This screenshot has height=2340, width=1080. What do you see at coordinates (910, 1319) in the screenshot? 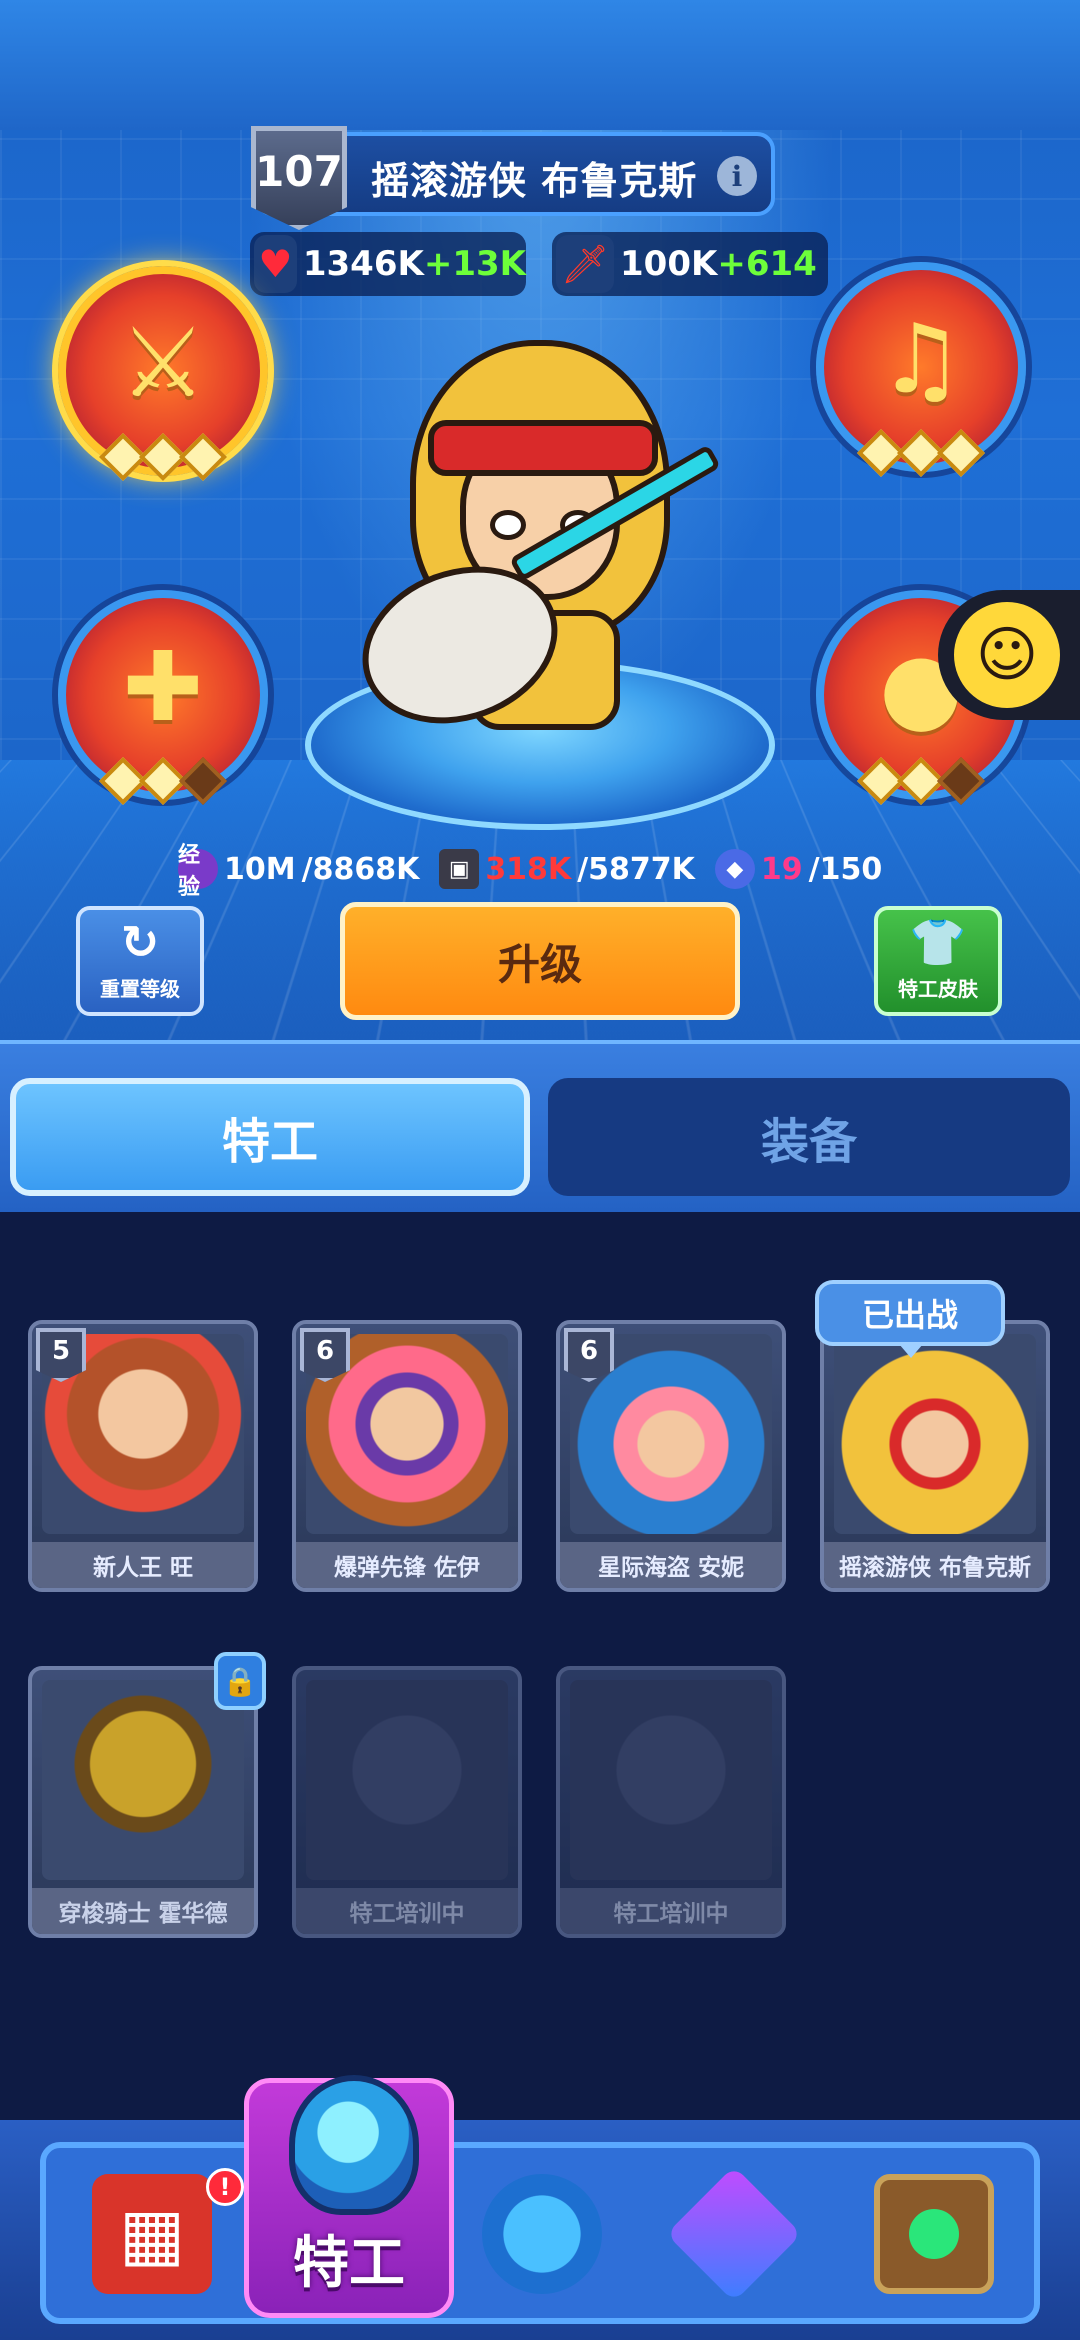
I see `deployed-tag: 已出战` at bounding box center [910, 1319].